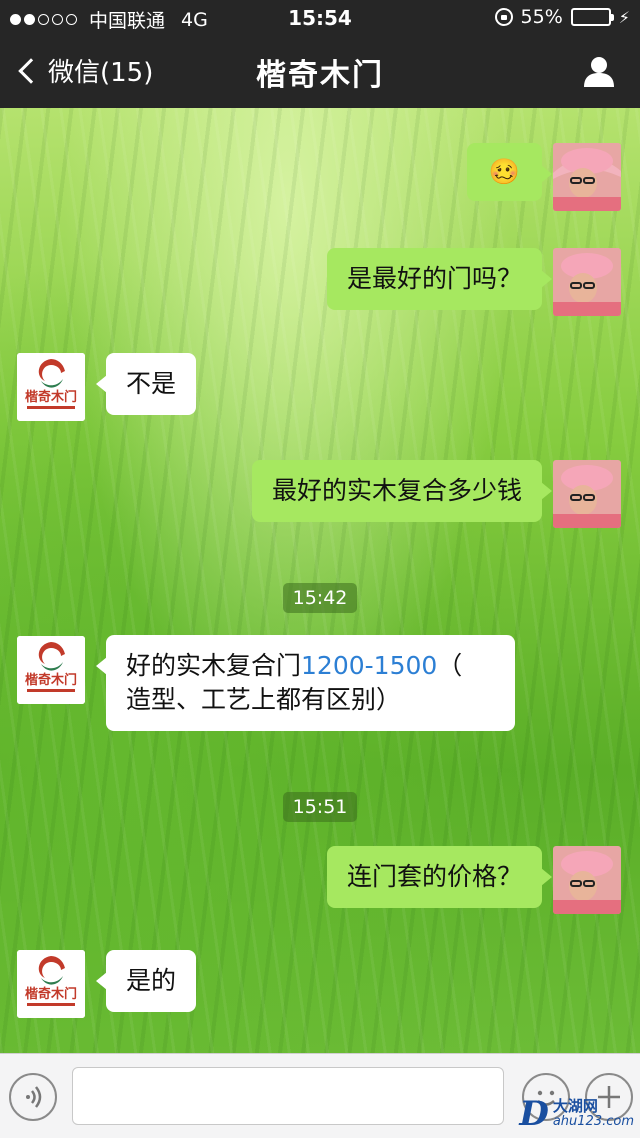 The image size is (640, 1138). I want to click on message-text: 是的, so click(151, 980).